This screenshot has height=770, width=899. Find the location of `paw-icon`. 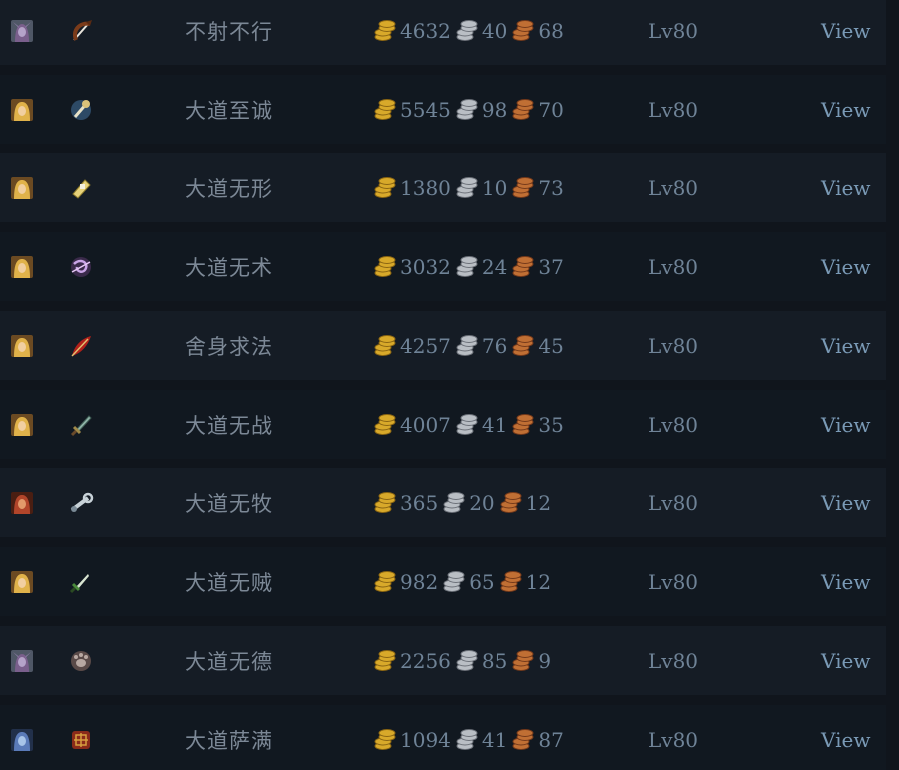

paw-icon is located at coordinates (81, 660).